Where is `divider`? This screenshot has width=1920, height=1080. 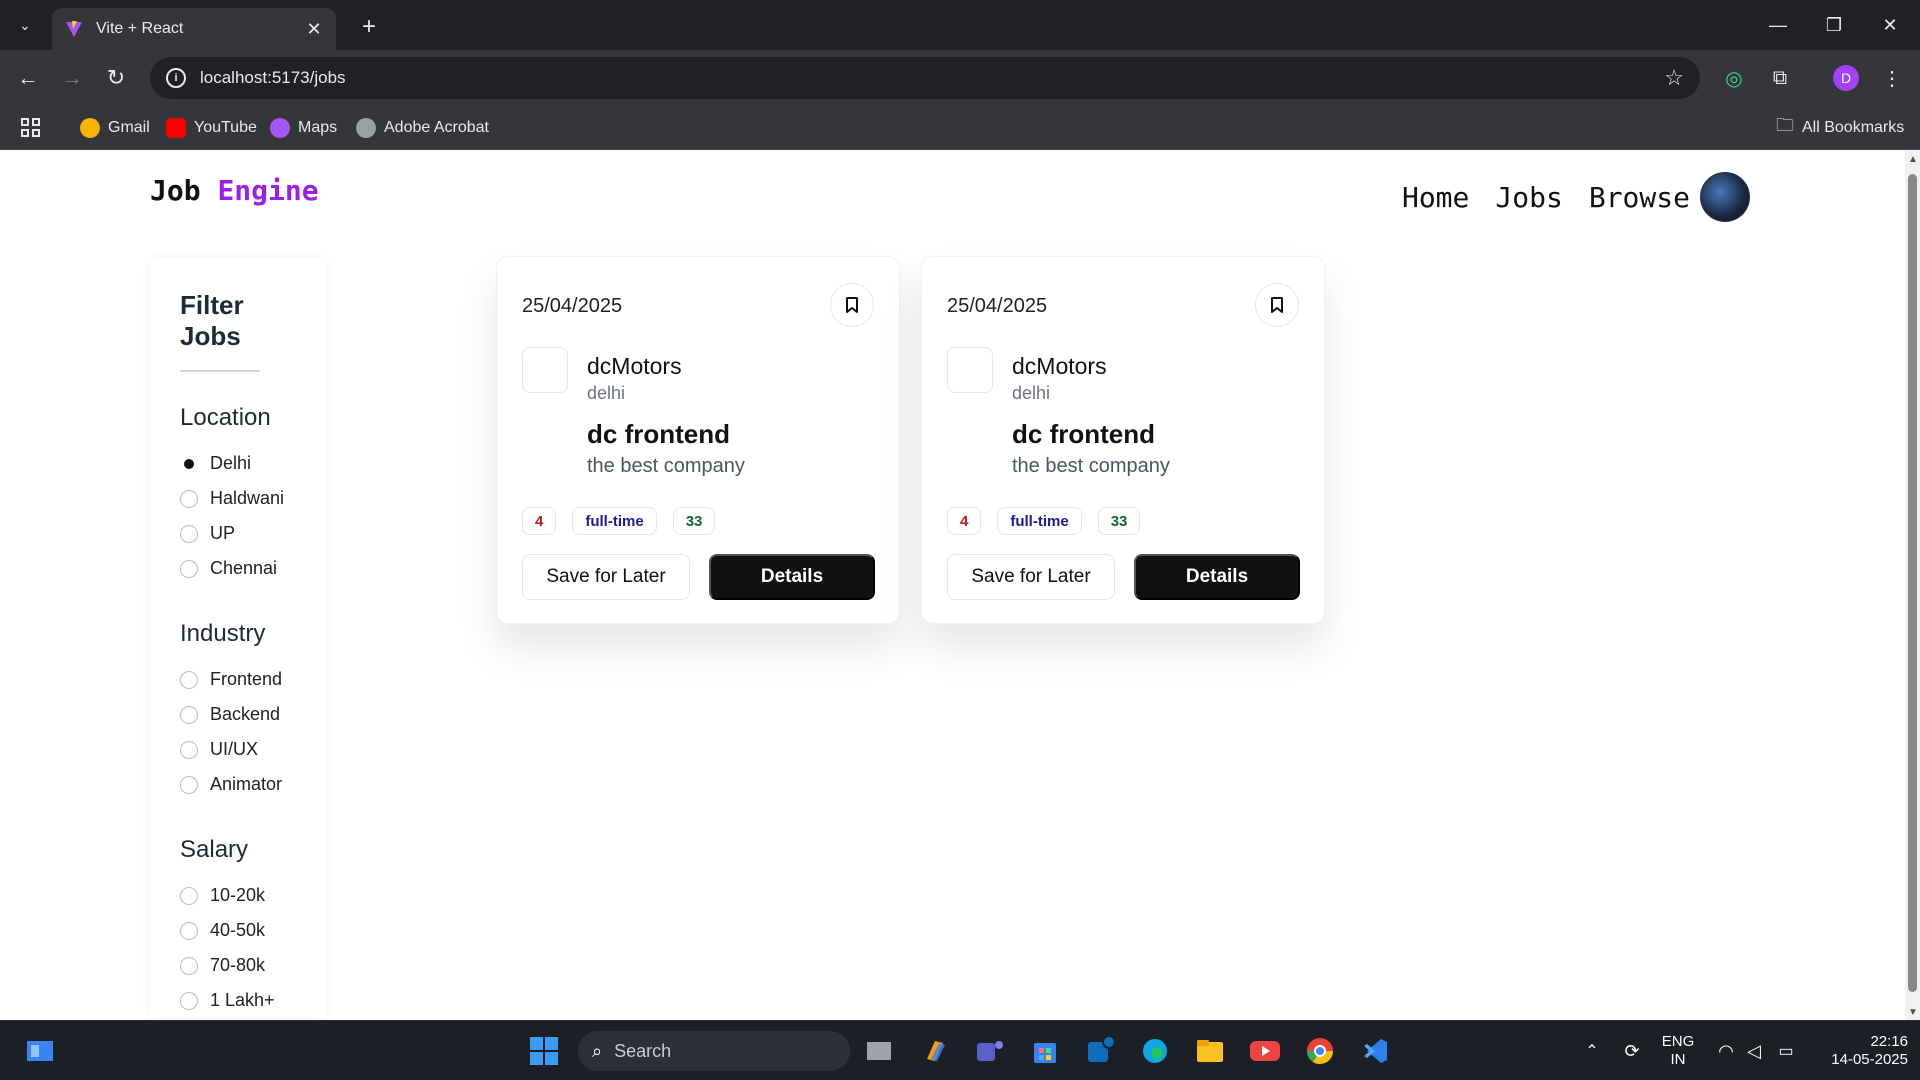
divider is located at coordinates (220, 371).